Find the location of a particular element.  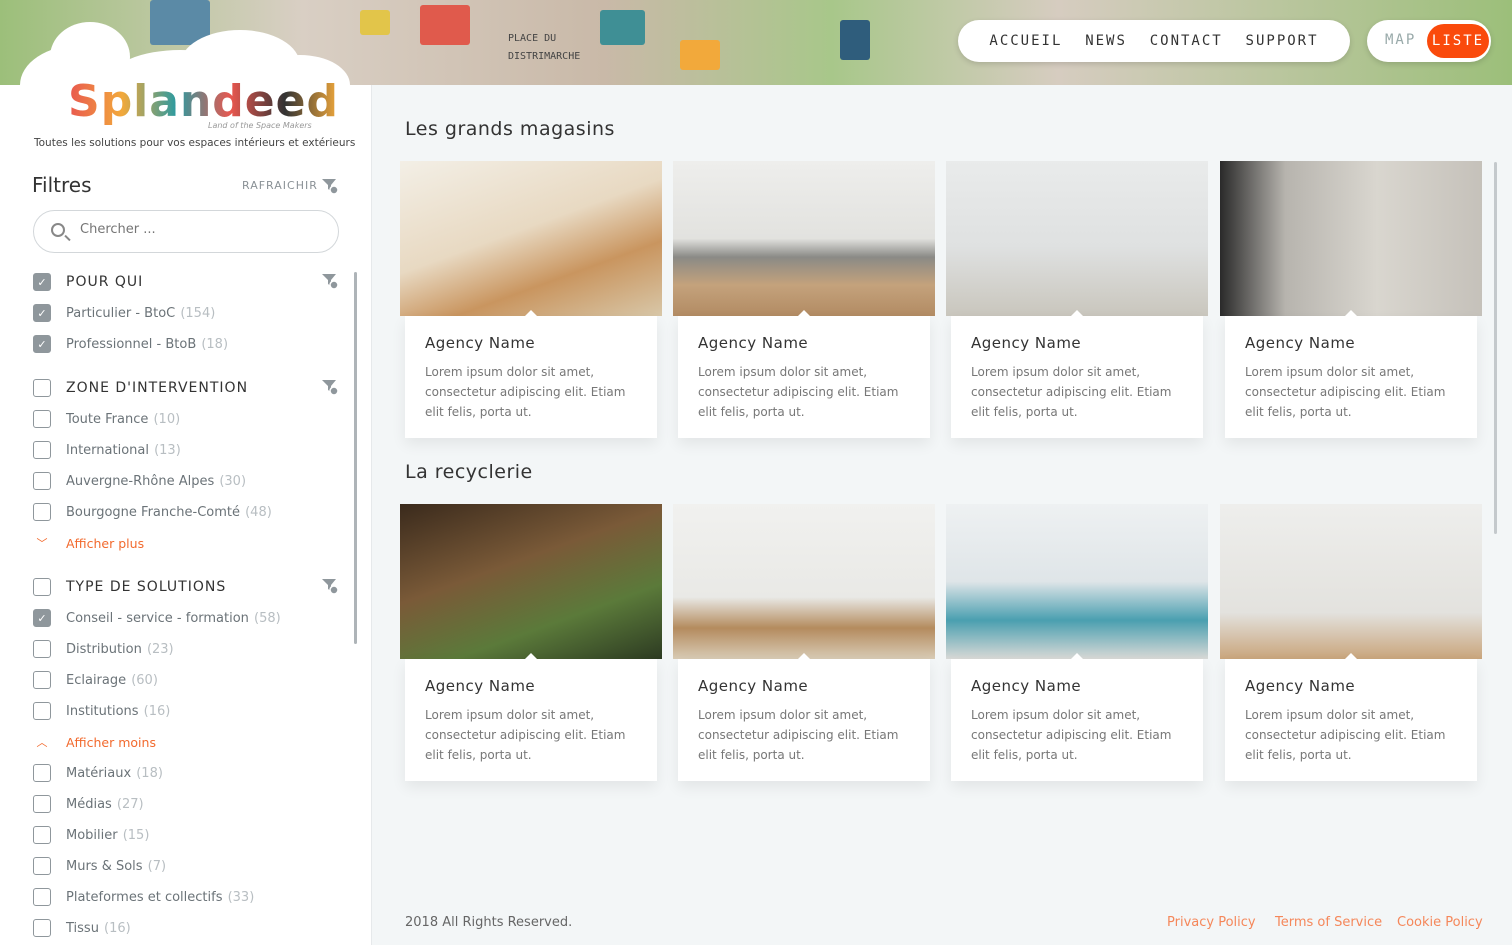

filter-option: Bourgogne Franche-Comté (48) is located at coordinates (152, 512).